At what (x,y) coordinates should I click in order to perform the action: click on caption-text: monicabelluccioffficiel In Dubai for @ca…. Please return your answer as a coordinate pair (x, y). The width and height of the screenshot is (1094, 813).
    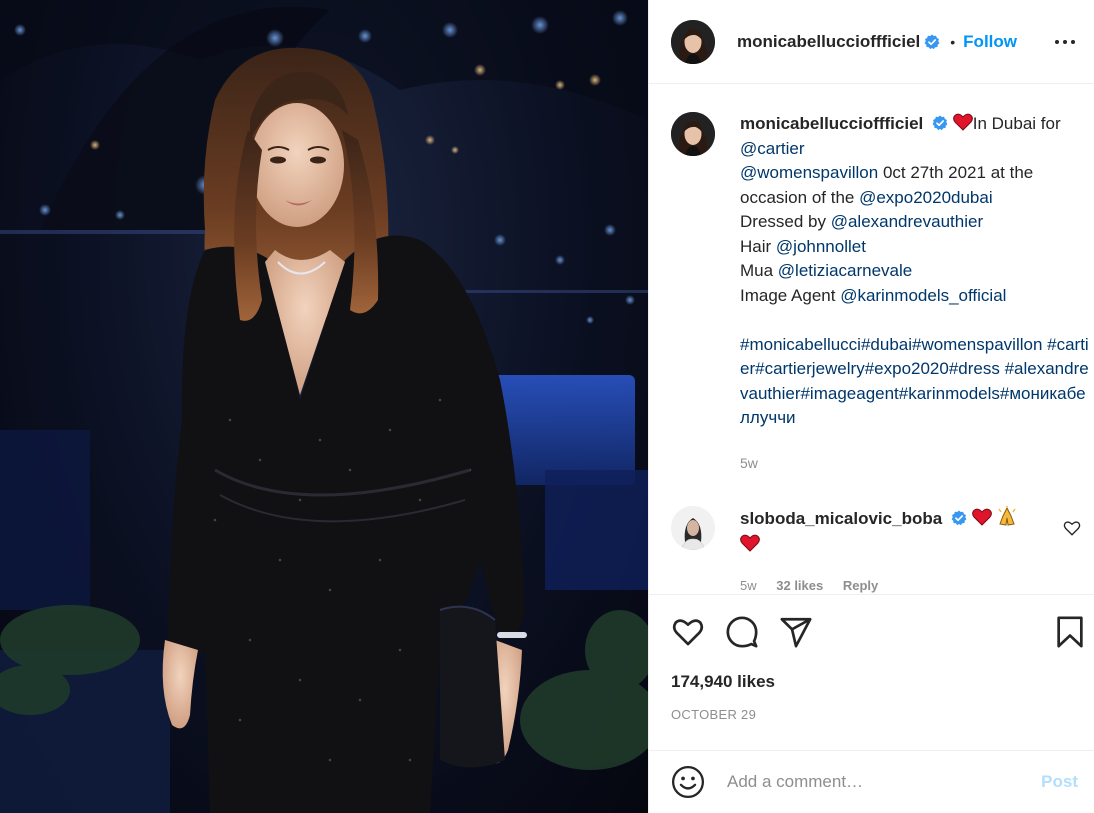
    Looking at the image, I should click on (915, 271).